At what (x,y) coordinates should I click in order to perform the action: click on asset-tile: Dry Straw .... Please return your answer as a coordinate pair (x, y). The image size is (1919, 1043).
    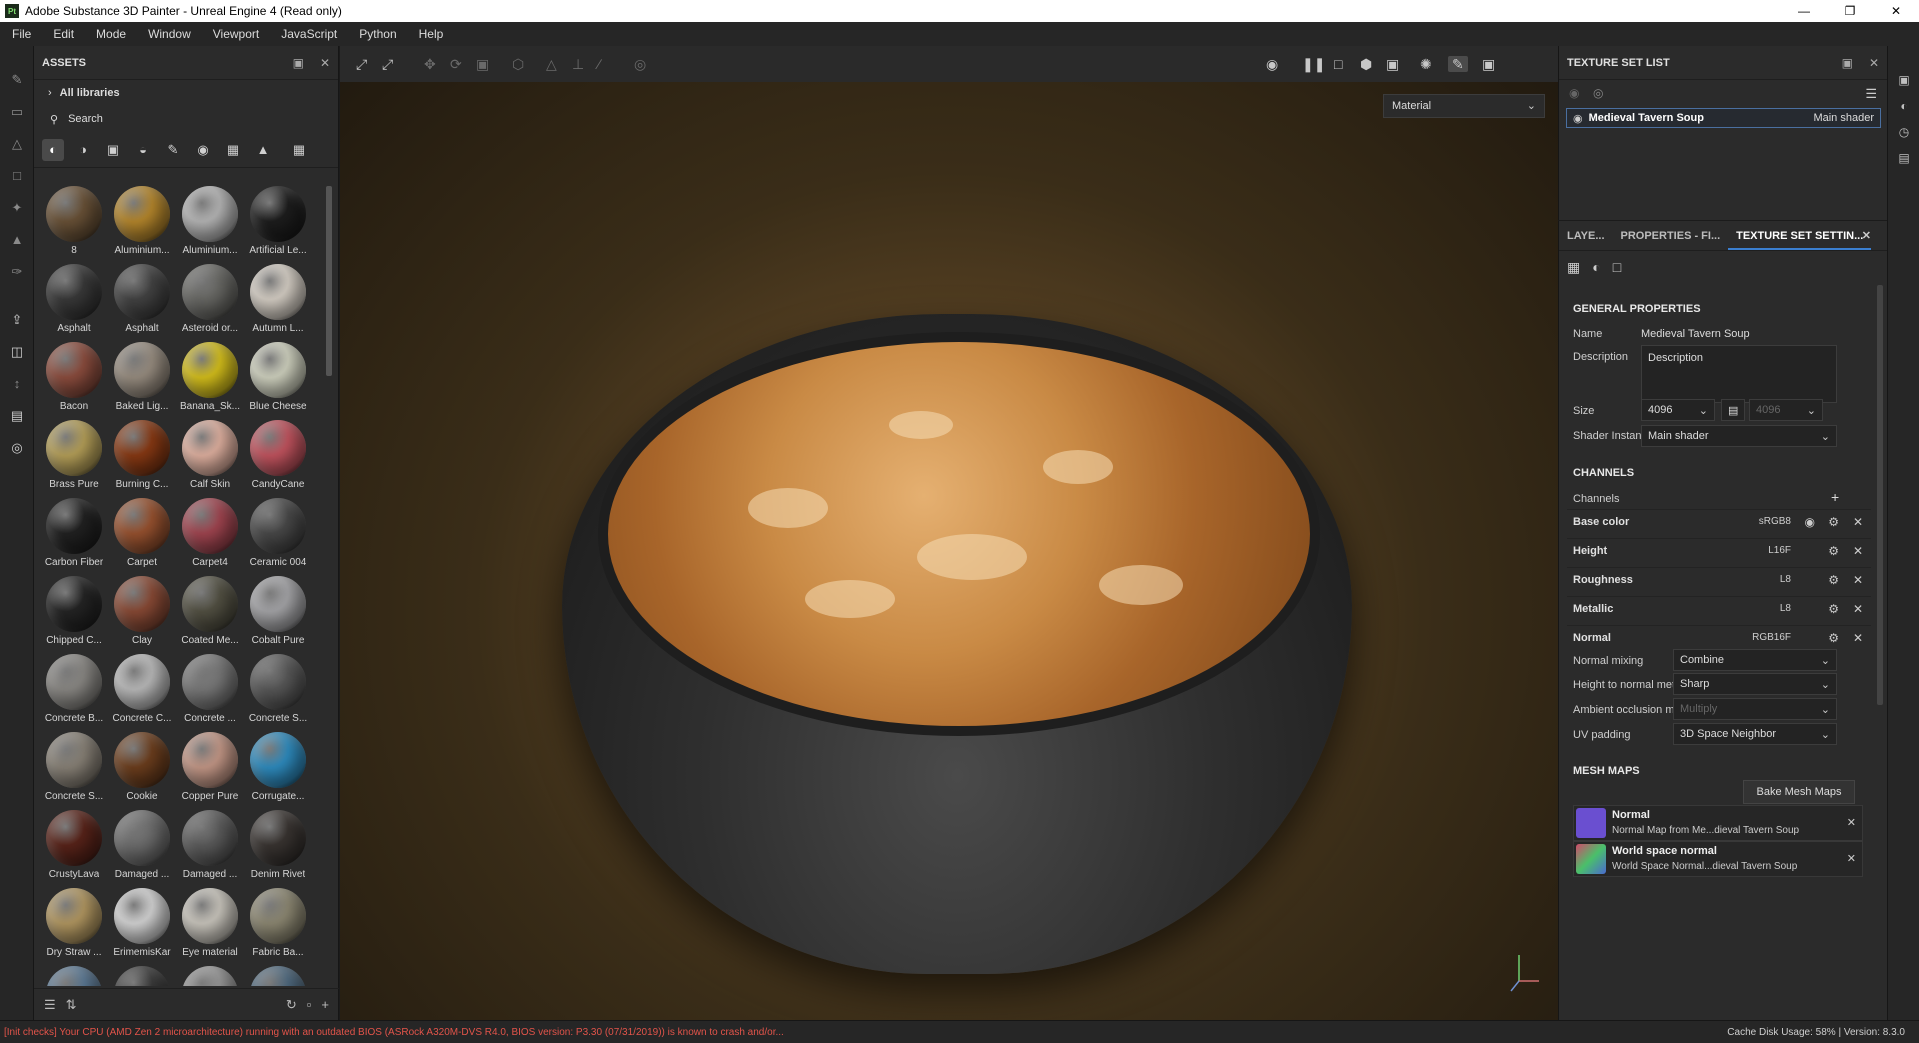
    Looking at the image, I should click on (74, 923).